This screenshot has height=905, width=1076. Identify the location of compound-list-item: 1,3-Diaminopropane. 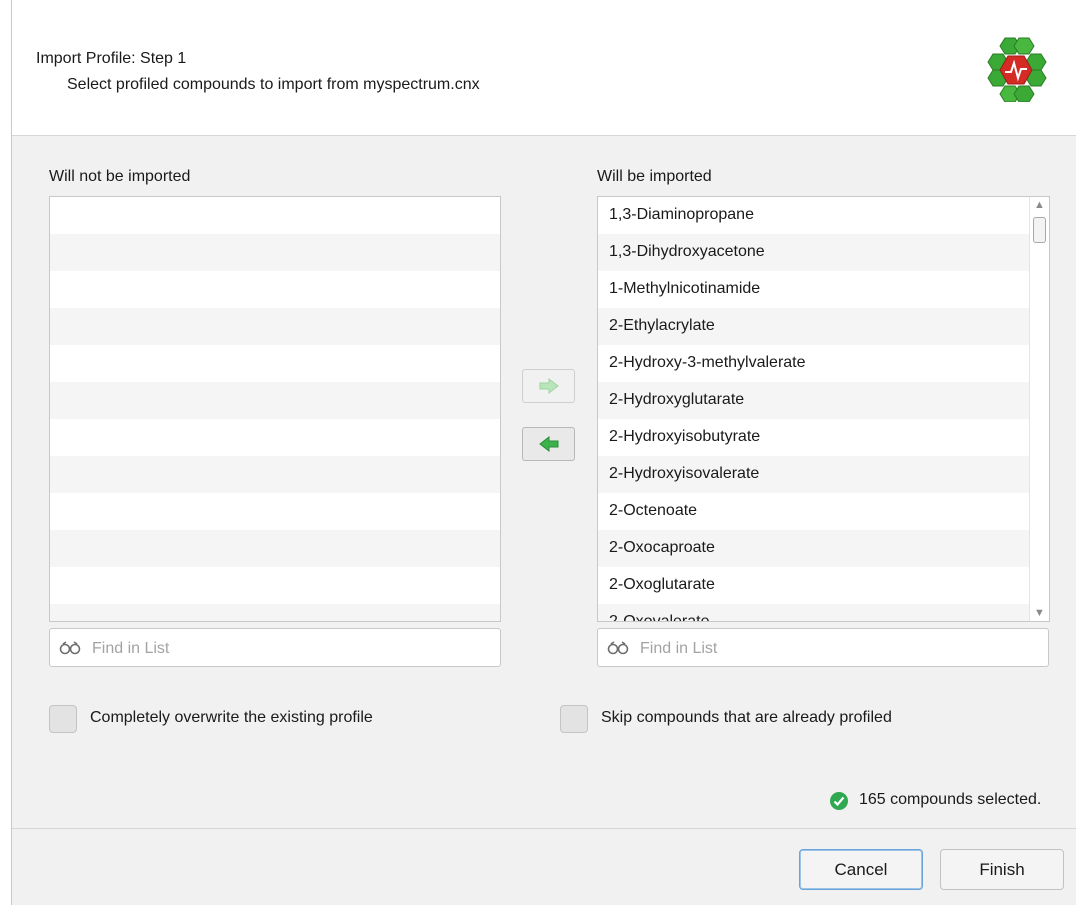
(823, 215).